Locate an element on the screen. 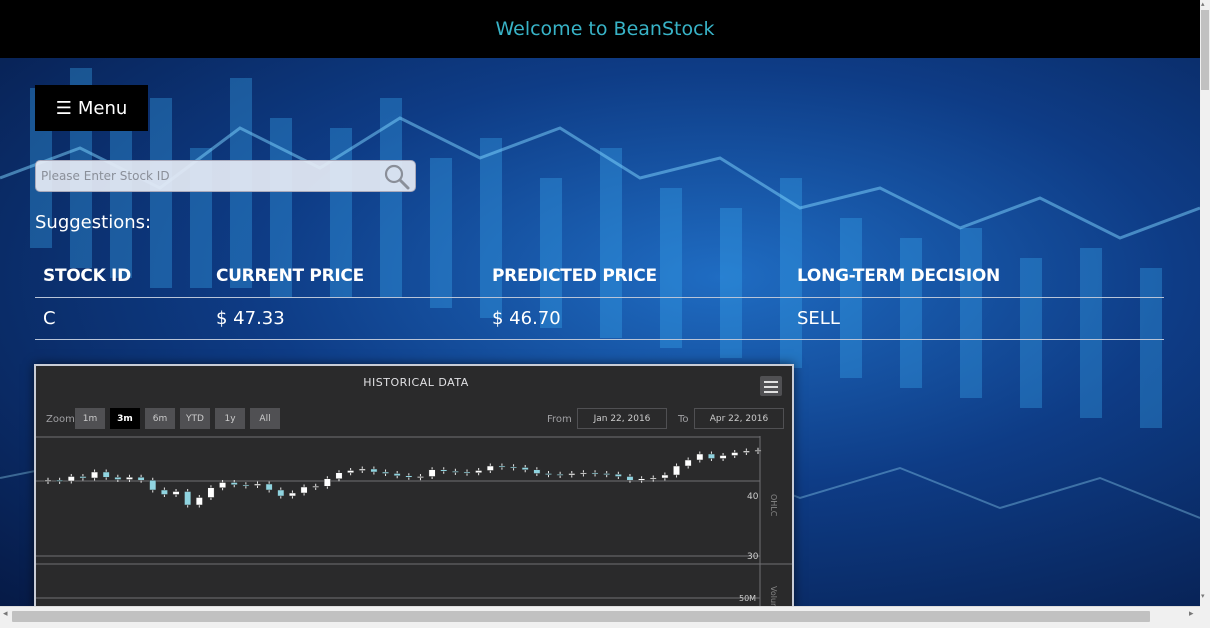  zoom-3m-button: 3m is located at coordinates (125, 418).